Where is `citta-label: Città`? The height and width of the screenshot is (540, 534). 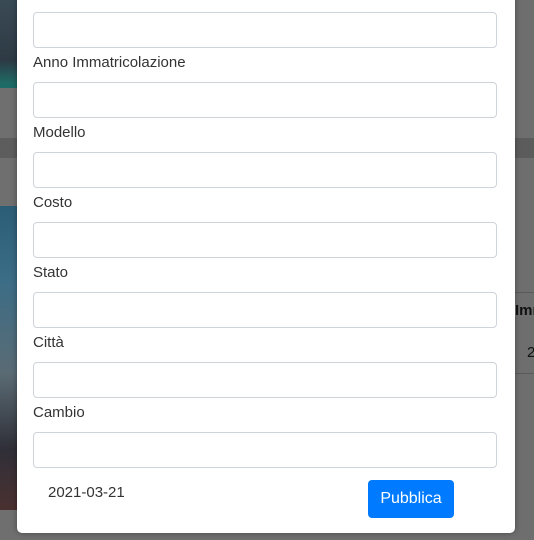 citta-label: Città is located at coordinates (48, 342).